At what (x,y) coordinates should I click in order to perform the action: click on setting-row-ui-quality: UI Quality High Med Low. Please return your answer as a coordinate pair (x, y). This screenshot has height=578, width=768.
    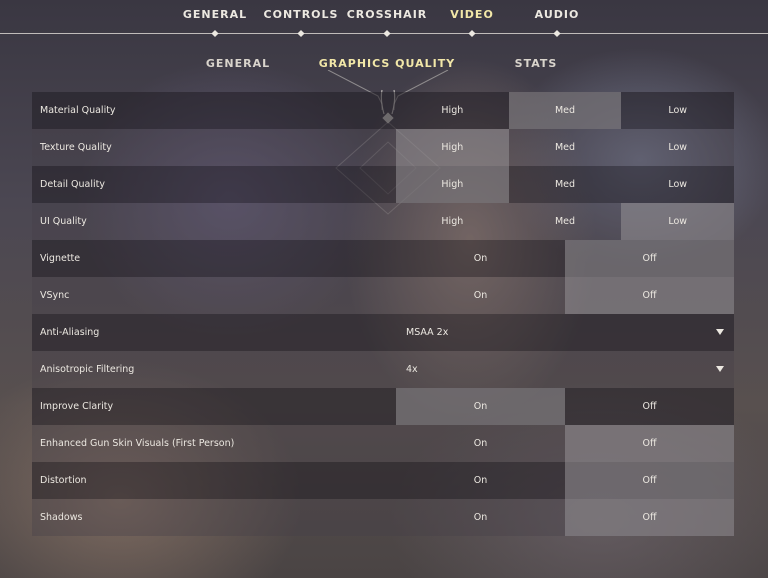
    Looking at the image, I should click on (383, 221).